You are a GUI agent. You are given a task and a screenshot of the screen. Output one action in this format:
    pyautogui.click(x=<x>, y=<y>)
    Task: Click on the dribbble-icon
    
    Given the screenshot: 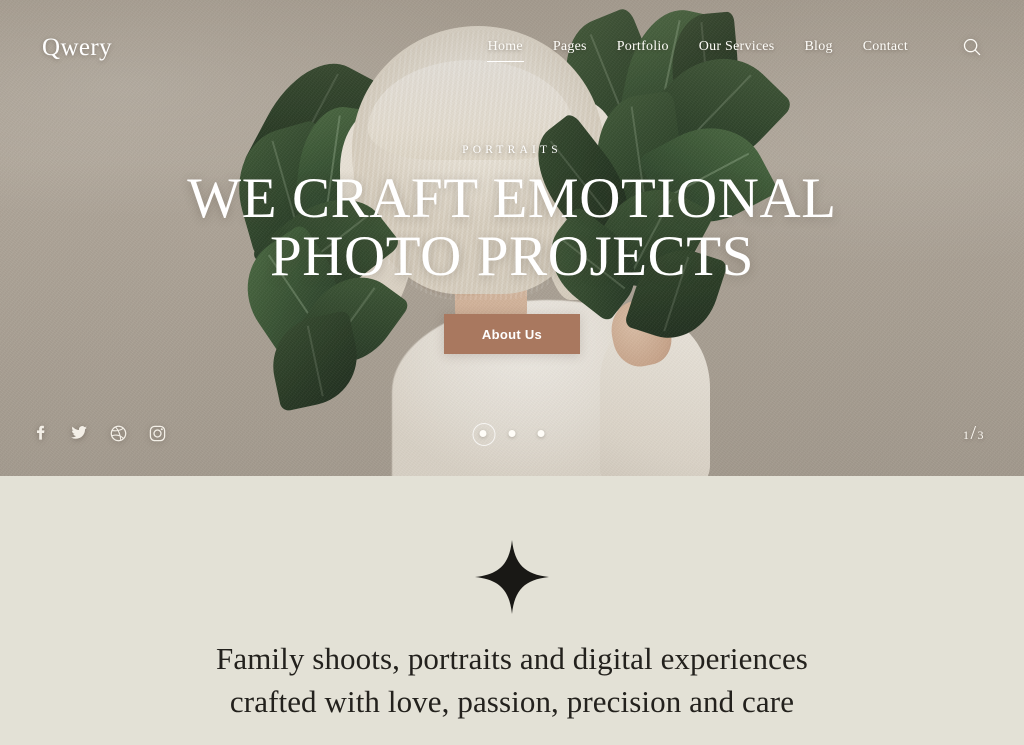 What is the action you would take?
    pyautogui.click(x=118, y=433)
    